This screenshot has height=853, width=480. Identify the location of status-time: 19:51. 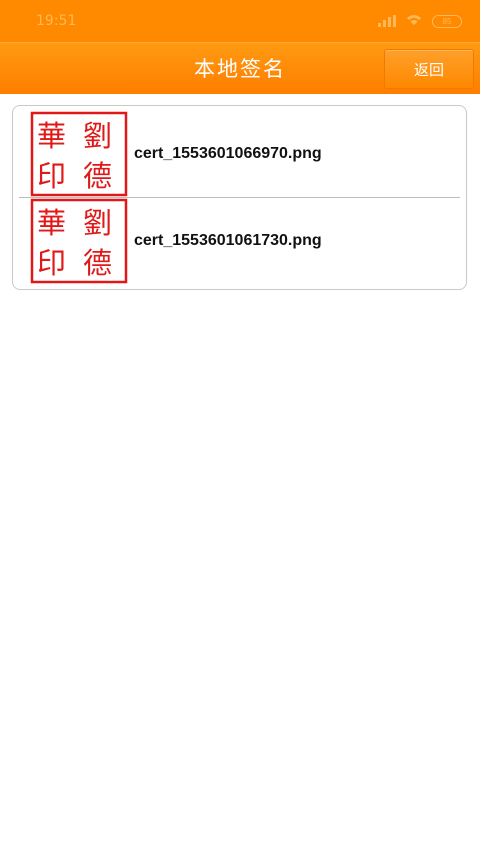
(56, 21).